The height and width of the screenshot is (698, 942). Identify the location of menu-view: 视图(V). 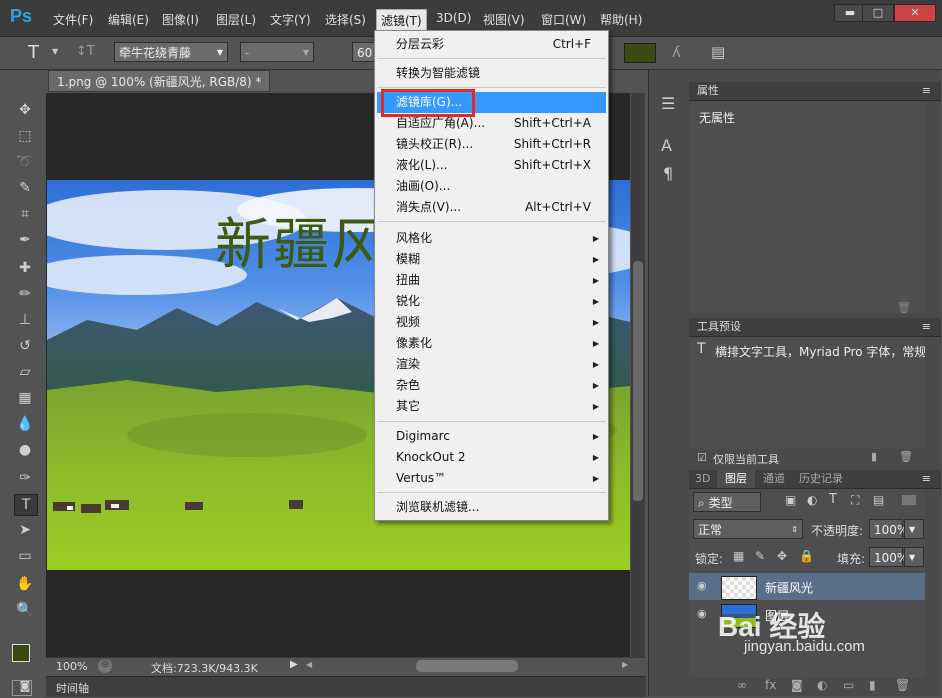
(504, 19).